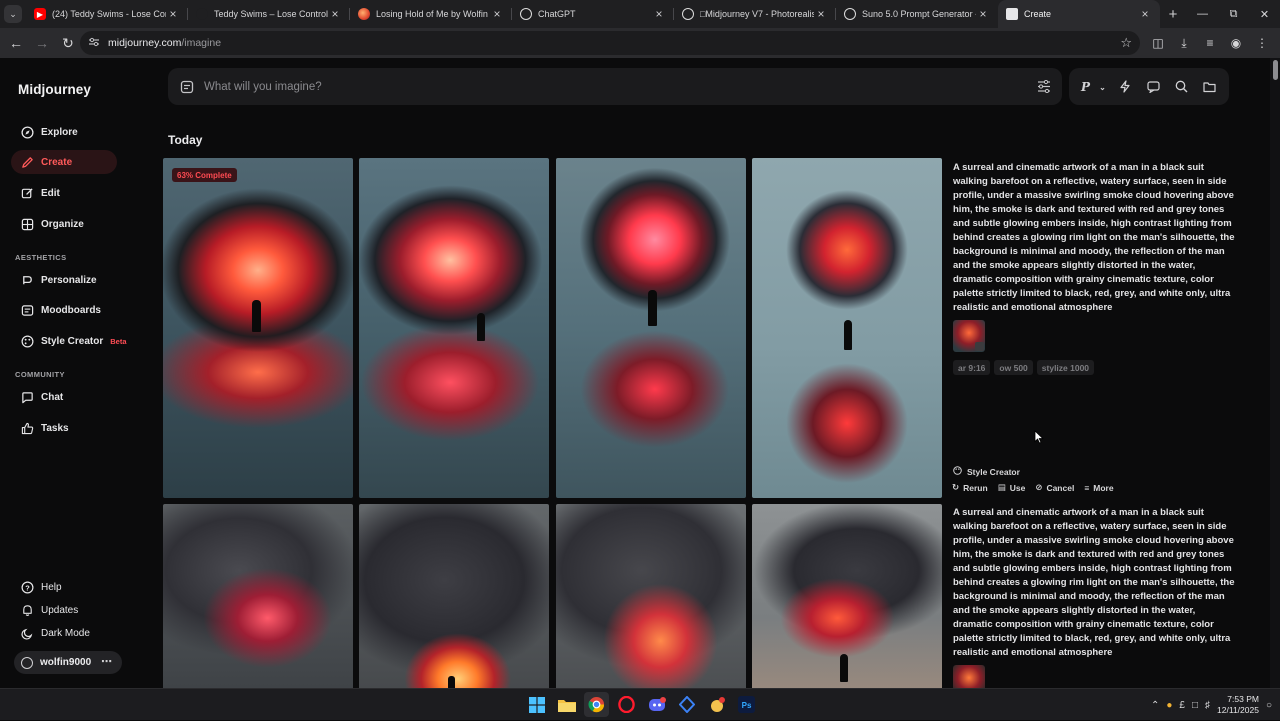  I want to click on opera-icon, so click(626, 704).